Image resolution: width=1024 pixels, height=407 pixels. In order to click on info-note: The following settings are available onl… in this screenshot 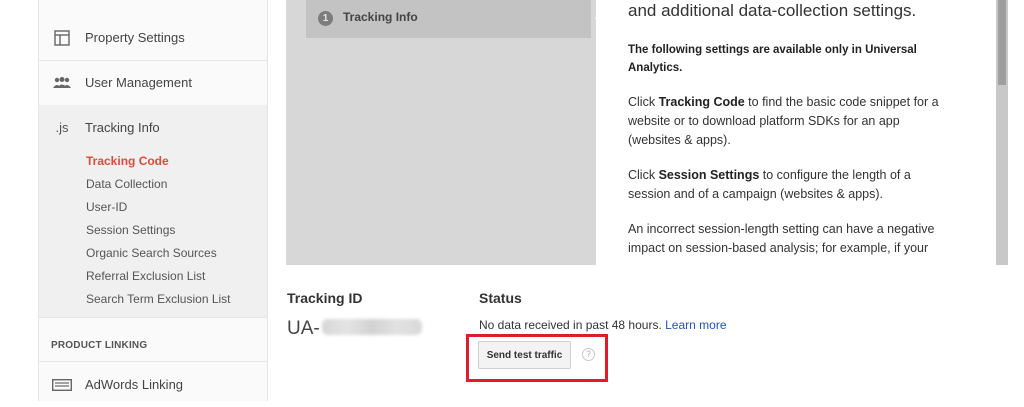, I will do `click(772, 59)`.